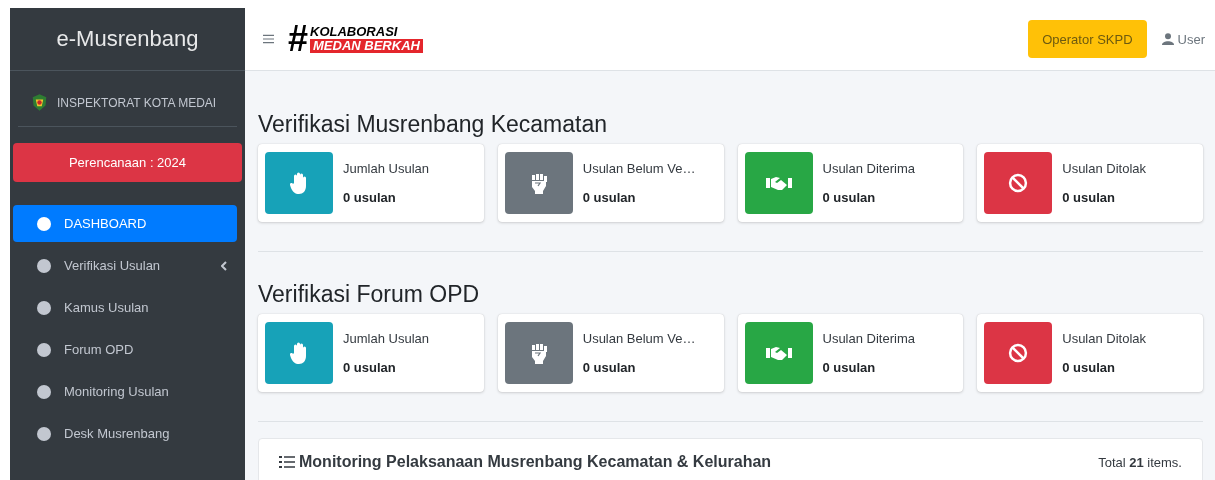 The width and height of the screenshot is (1215, 480). Describe the element at coordinates (433, 124) in the screenshot. I see `section-title: Verifikasi Musrenbang Kecamatan` at that location.